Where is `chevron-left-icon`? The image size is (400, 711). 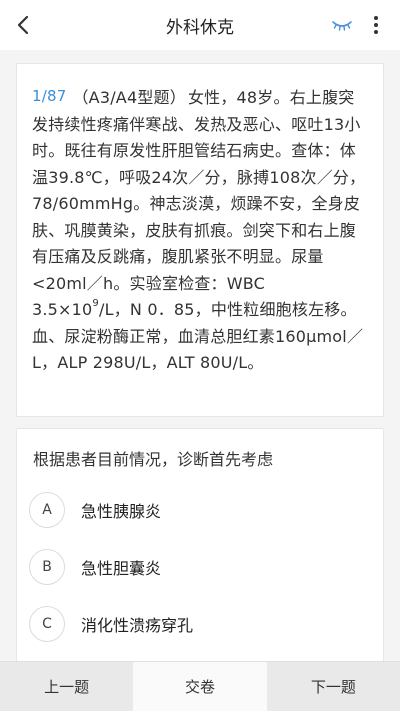
chevron-left-icon is located at coordinates (23, 25).